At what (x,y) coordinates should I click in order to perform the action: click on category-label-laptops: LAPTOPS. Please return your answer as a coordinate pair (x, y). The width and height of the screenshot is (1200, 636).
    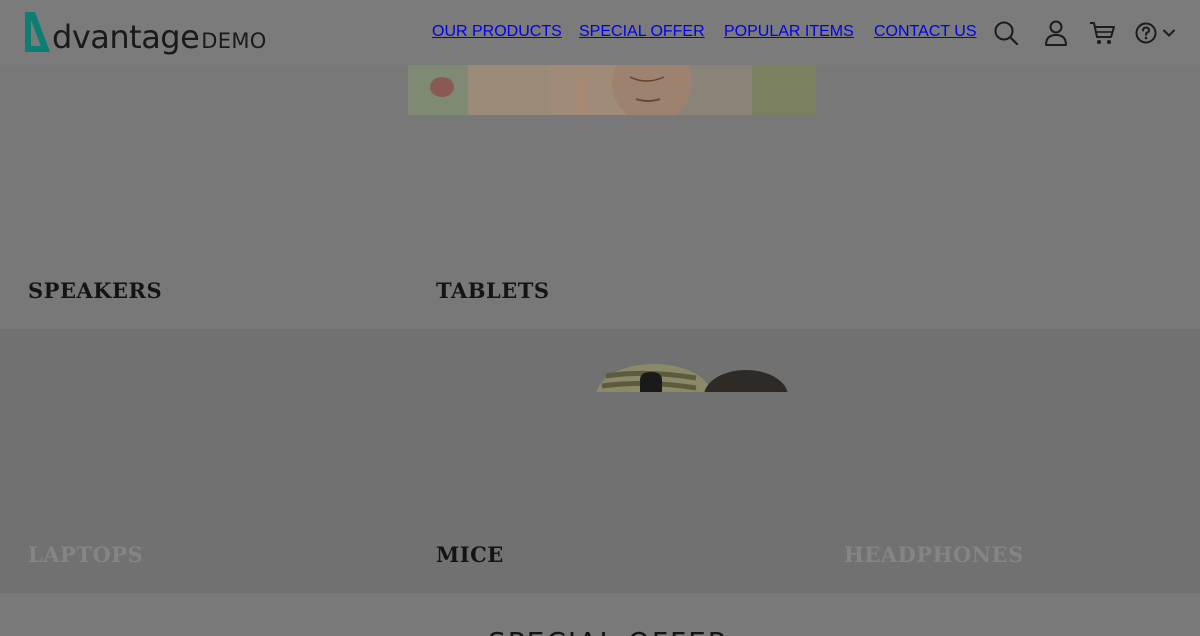
    Looking at the image, I should click on (85, 554).